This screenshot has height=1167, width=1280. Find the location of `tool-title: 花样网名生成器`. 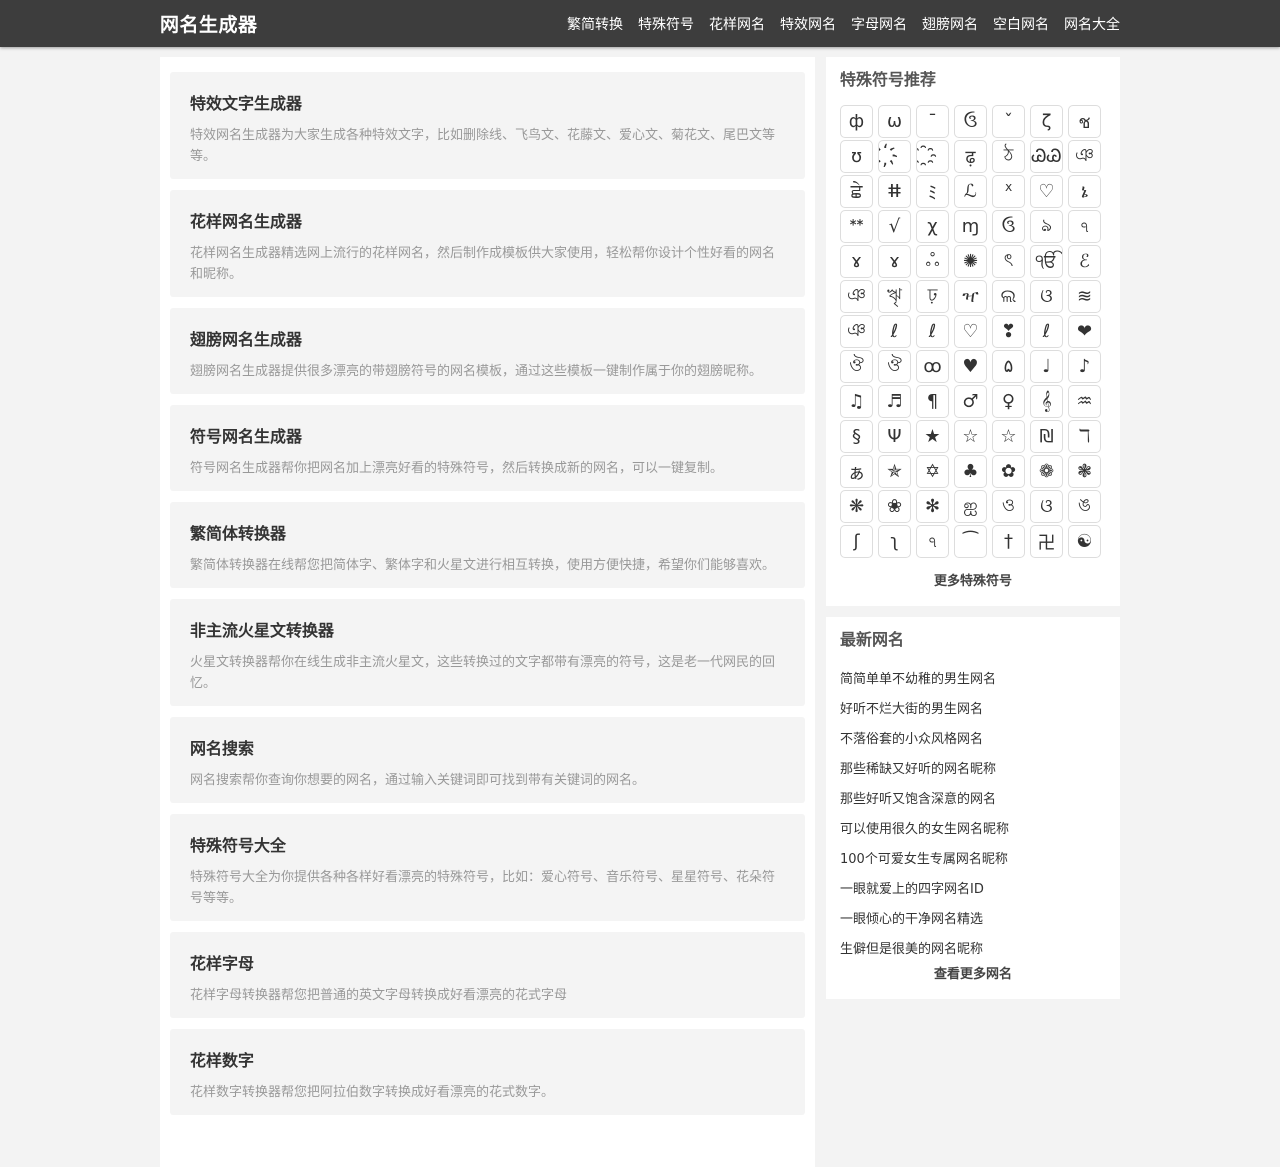

tool-title: 花样网名生成器 is located at coordinates (487, 222).